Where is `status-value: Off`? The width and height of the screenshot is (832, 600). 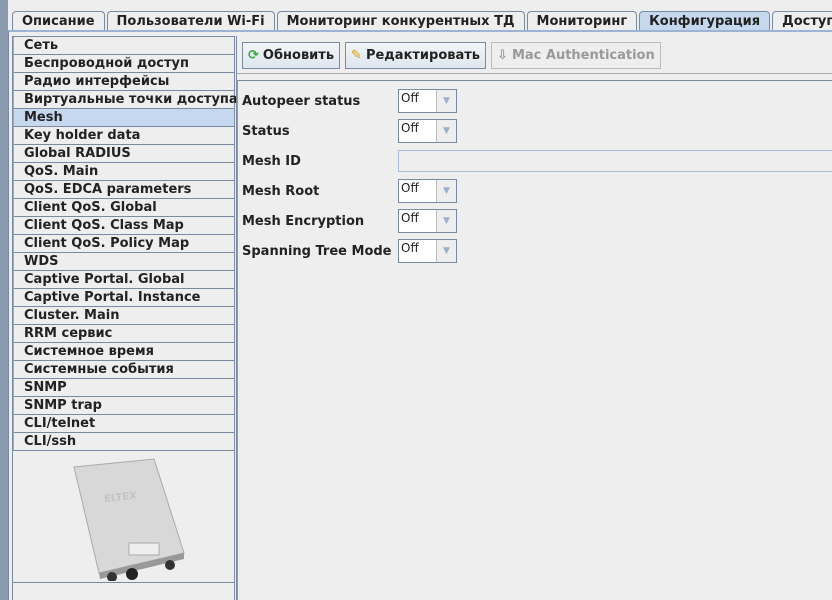 status-value: Off is located at coordinates (418, 131).